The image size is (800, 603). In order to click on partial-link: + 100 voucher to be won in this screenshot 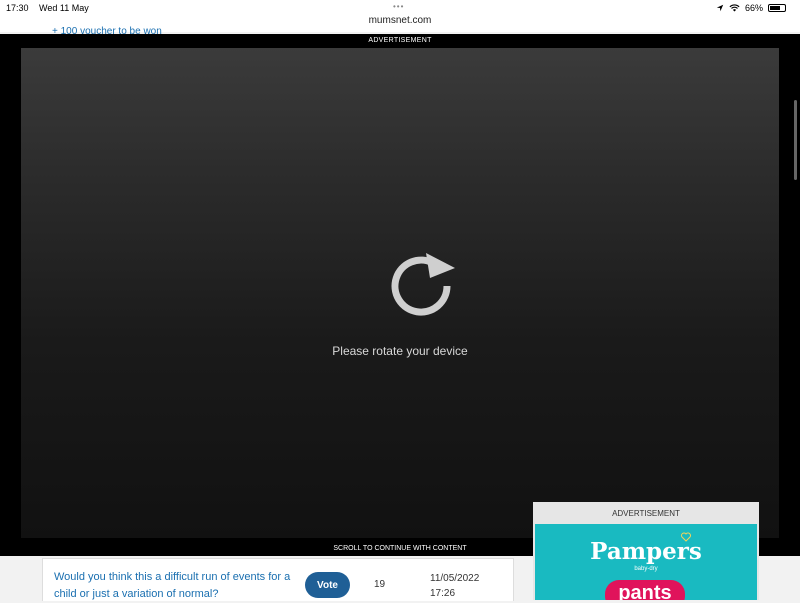, I will do `click(107, 31)`.